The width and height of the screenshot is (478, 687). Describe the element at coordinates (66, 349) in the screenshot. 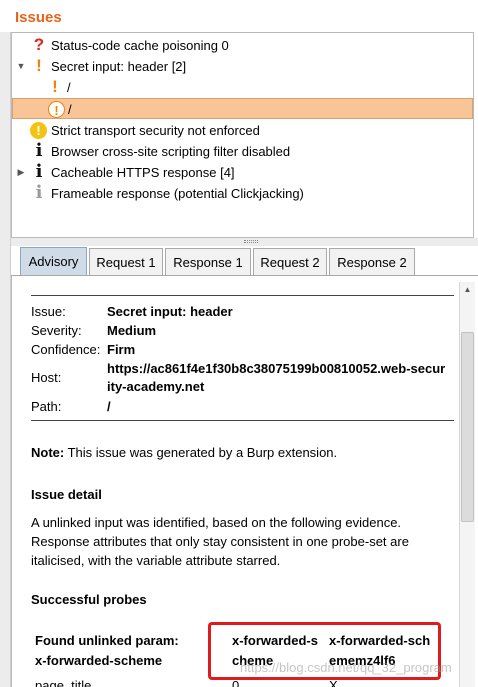

I see `confidence-label: Confidence:` at that location.